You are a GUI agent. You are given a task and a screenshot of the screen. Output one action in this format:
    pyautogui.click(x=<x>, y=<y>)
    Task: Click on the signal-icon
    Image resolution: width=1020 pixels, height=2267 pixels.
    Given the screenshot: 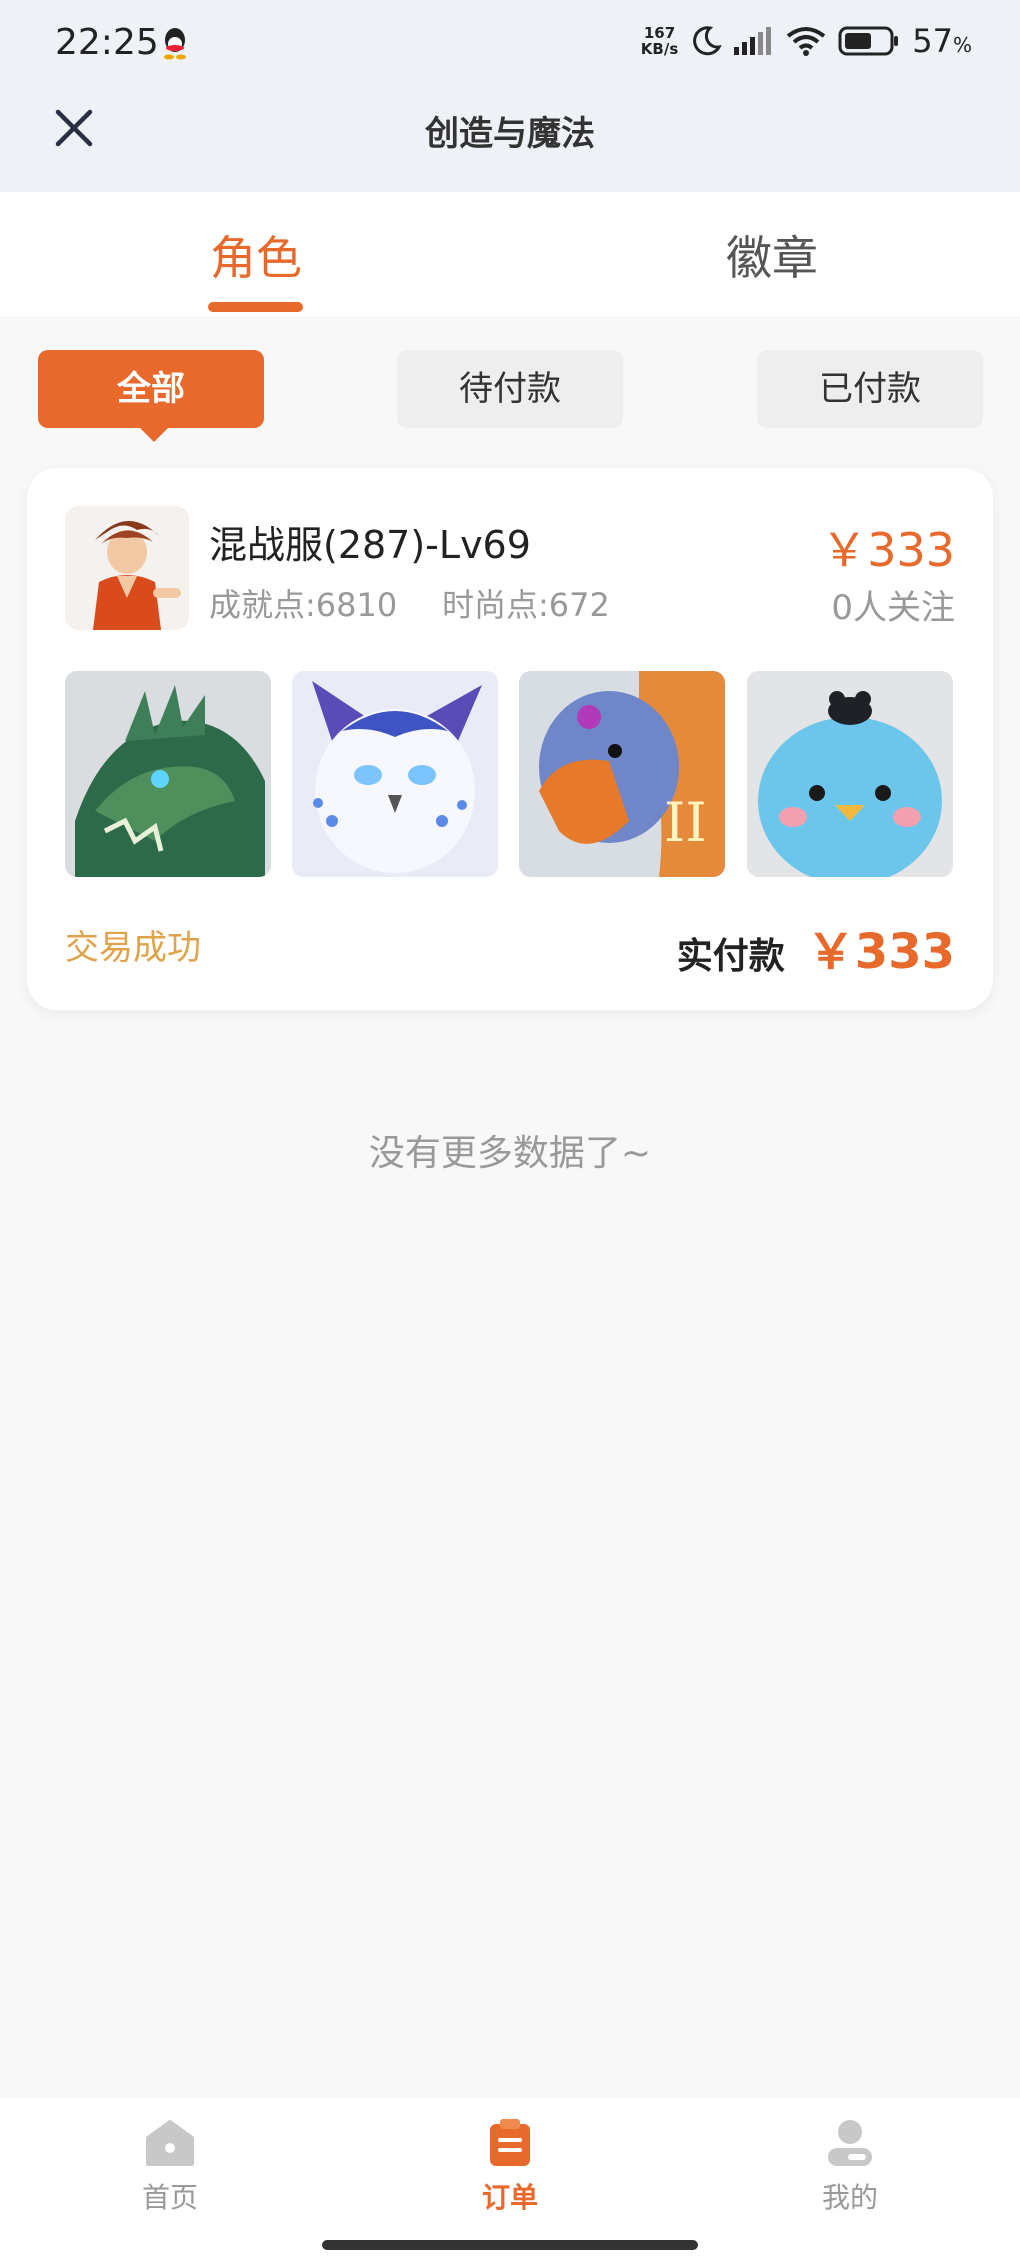 What is the action you would take?
    pyautogui.click(x=753, y=41)
    